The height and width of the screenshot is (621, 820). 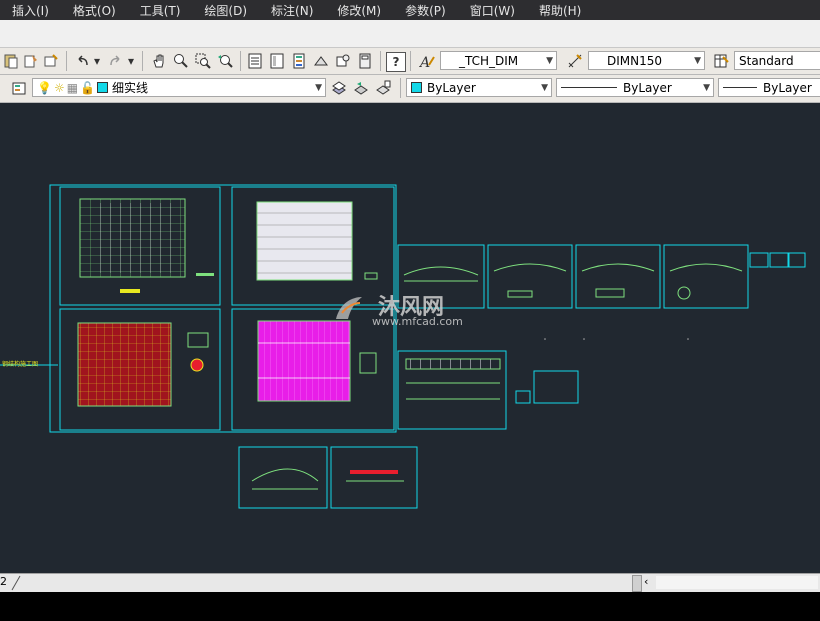 I want to click on menu-modify: 修改(M), so click(x=359, y=10).